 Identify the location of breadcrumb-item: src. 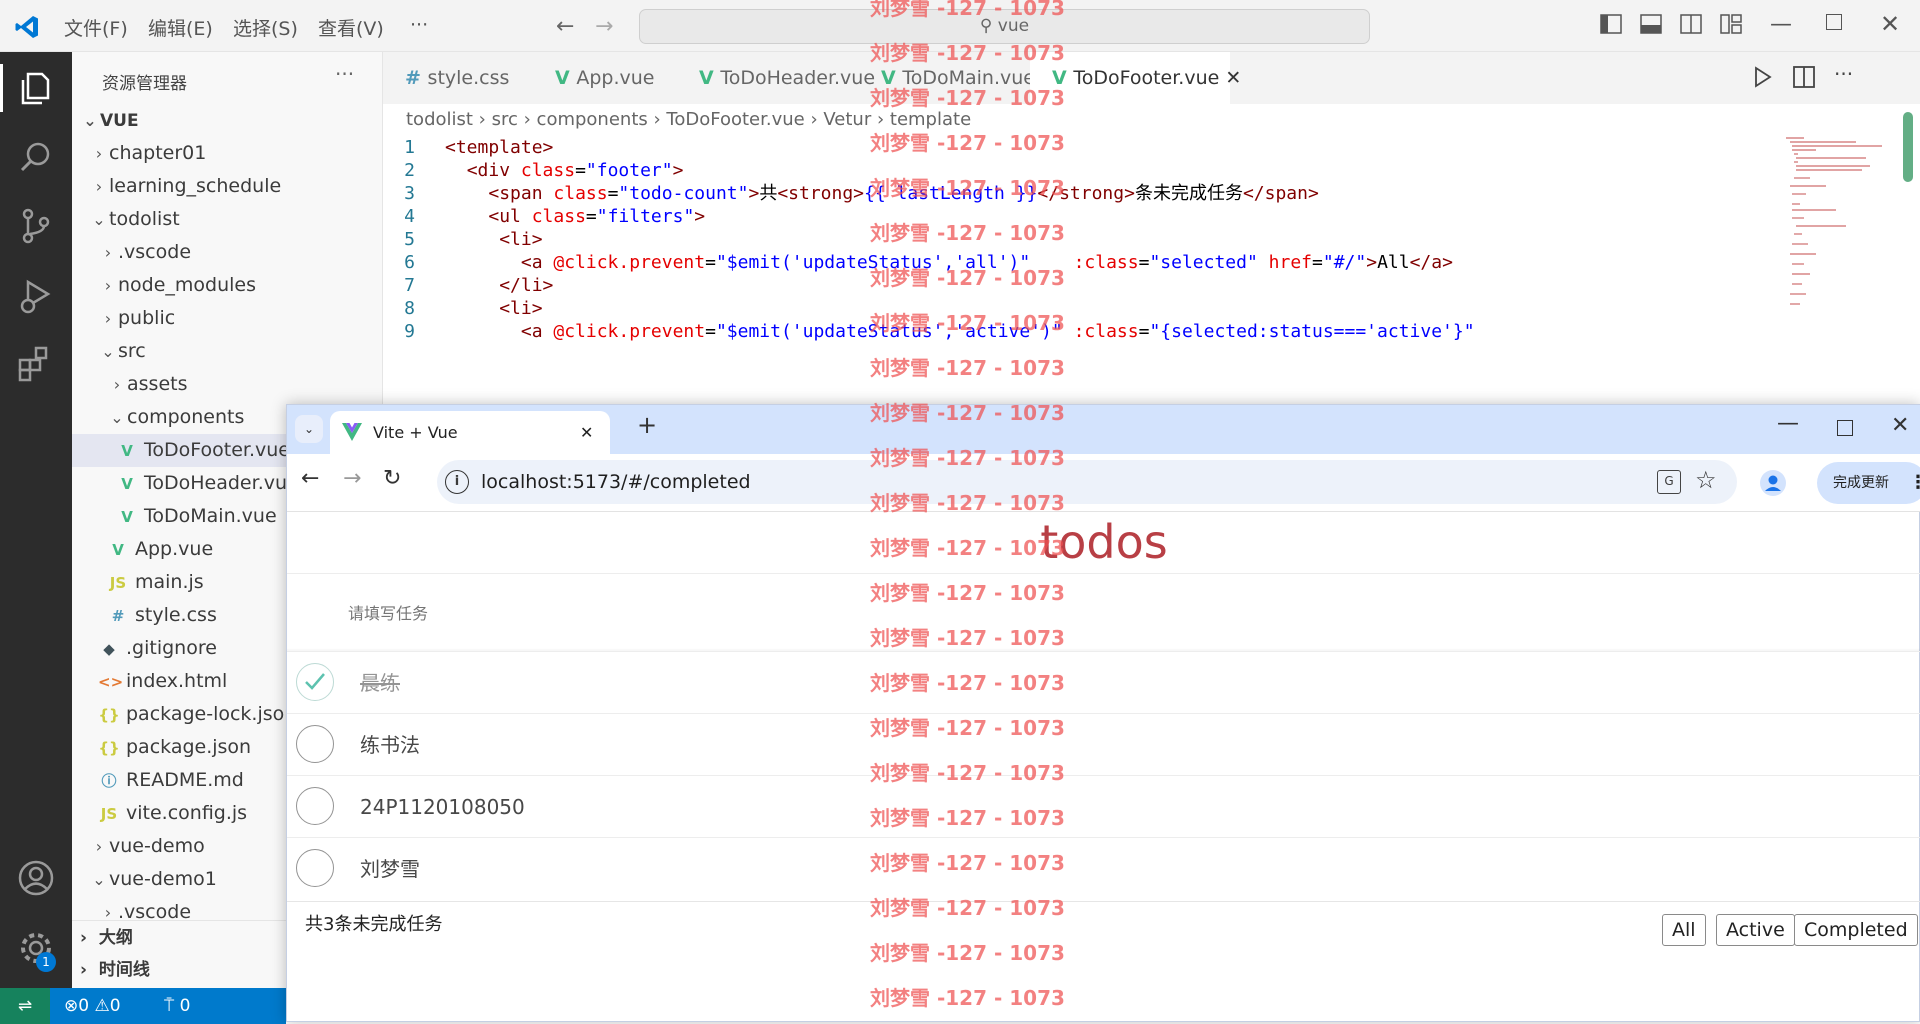
(505, 119).